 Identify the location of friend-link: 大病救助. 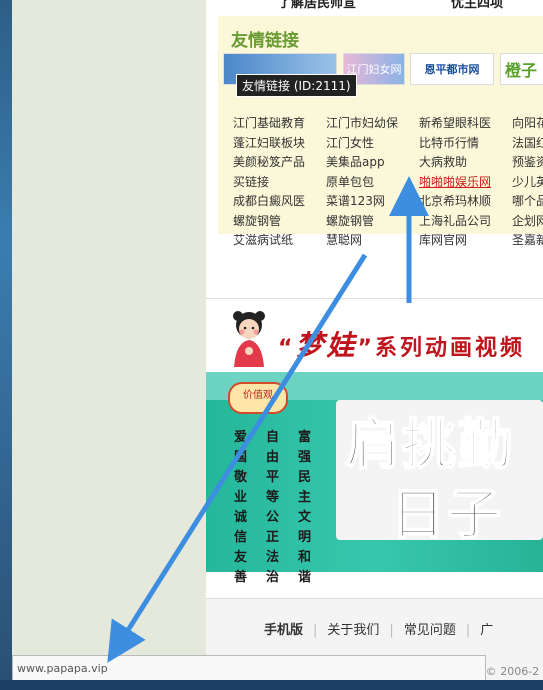
(443, 162).